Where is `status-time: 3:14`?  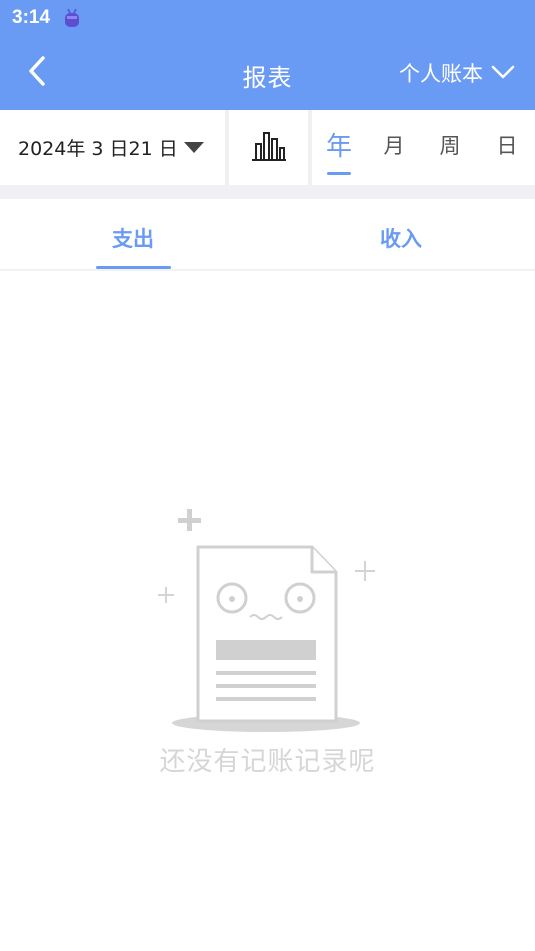
status-time: 3:14 is located at coordinates (31, 17).